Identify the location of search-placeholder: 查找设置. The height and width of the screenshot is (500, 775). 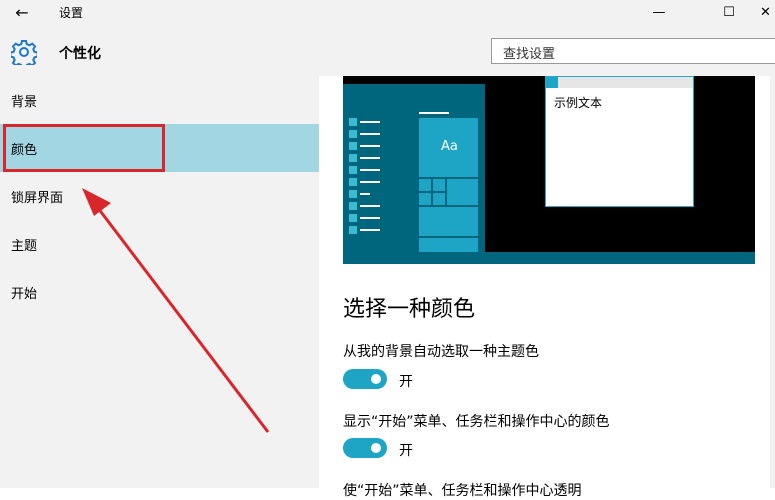
(529, 54).